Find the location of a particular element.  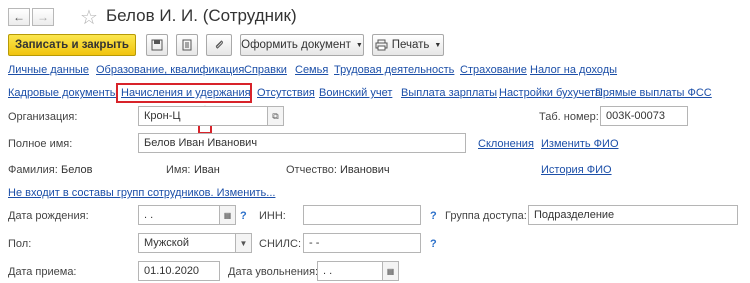

link-personal-data: Личные данные is located at coordinates (48, 70).